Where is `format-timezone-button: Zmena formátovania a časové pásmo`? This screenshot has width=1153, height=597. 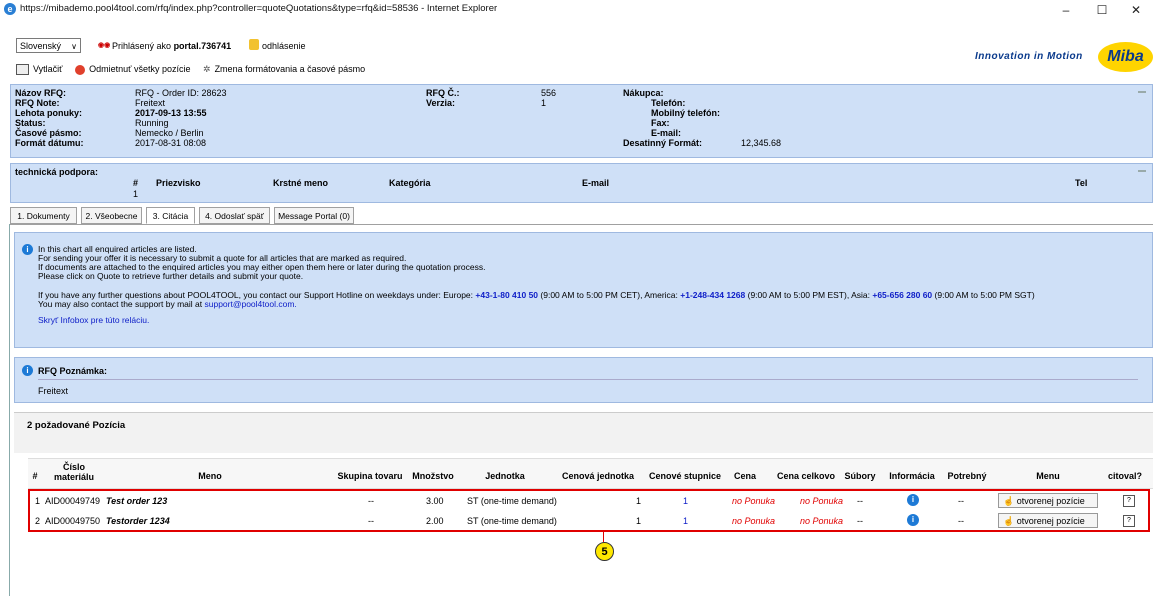 format-timezone-button: Zmena formátovania a časové pásmo is located at coordinates (290, 69).